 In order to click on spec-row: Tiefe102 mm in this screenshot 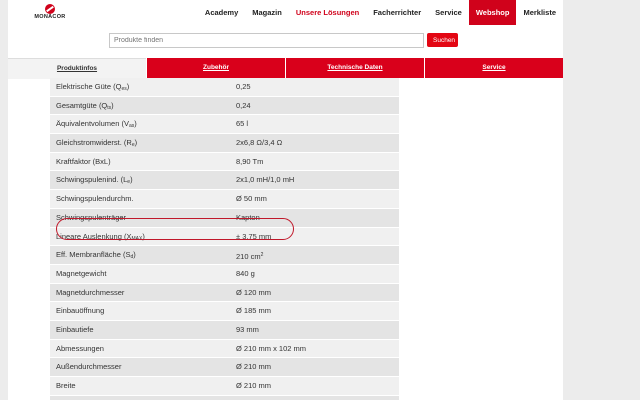, I will do `click(224, 397)`.